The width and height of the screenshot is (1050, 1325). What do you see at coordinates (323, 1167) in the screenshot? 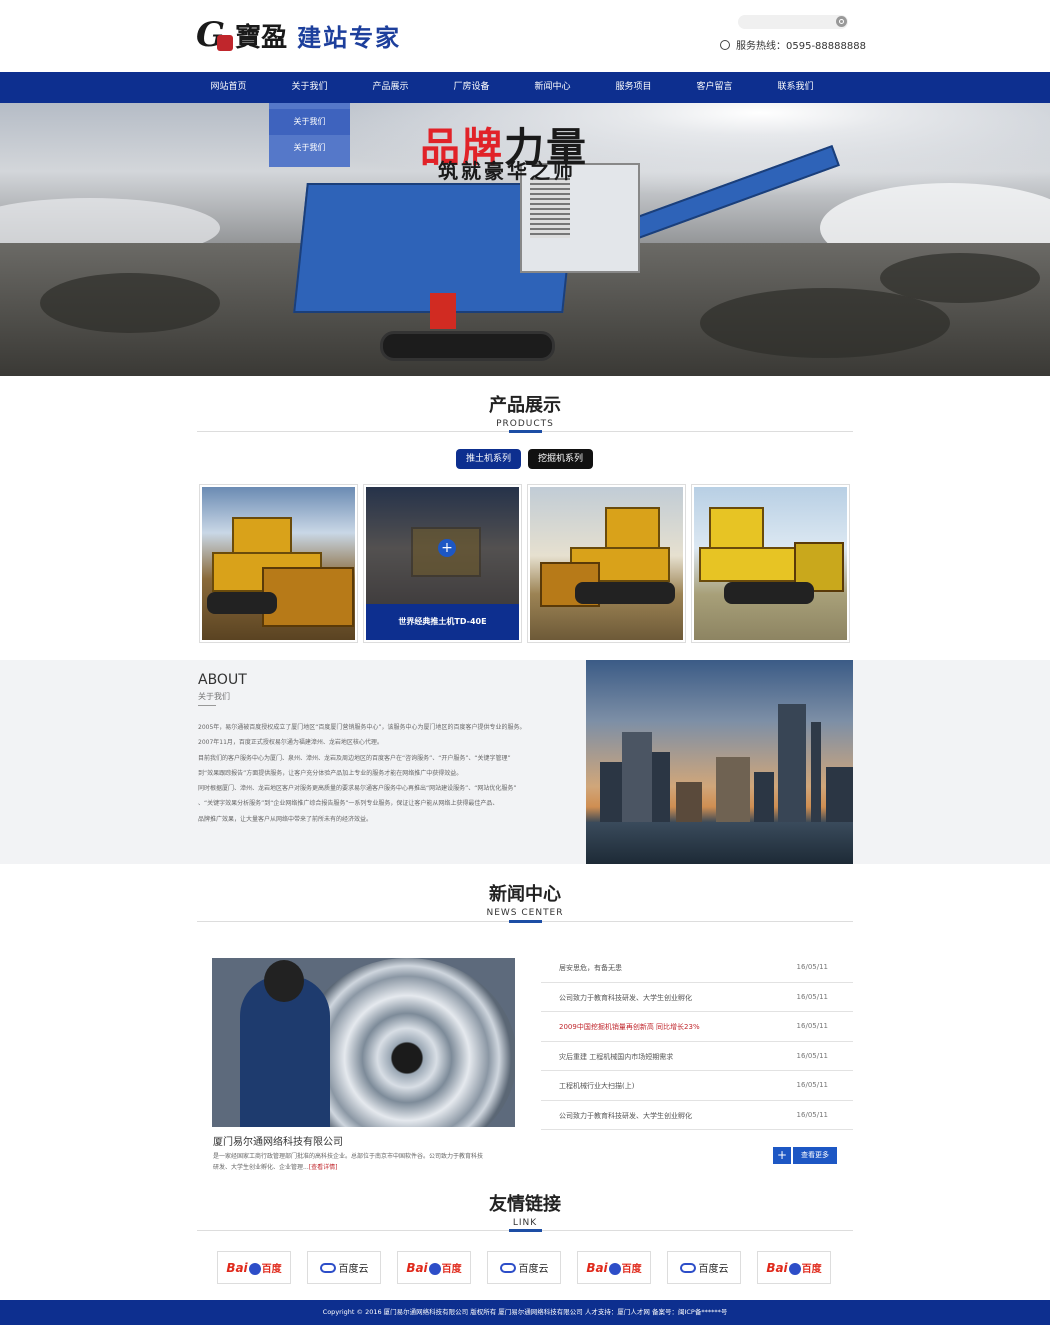
I see `news-detail-link: [查看详情]` at bounding box center [323, 1167].